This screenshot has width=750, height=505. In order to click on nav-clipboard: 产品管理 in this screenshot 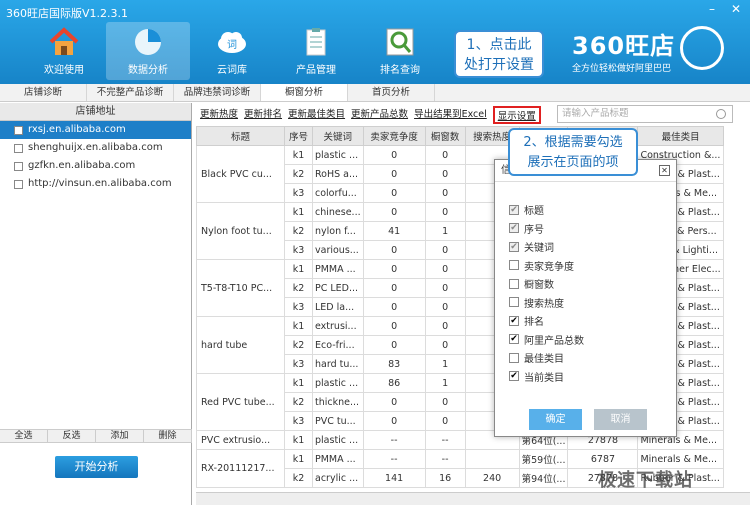, I will do `click(316, 51)`.